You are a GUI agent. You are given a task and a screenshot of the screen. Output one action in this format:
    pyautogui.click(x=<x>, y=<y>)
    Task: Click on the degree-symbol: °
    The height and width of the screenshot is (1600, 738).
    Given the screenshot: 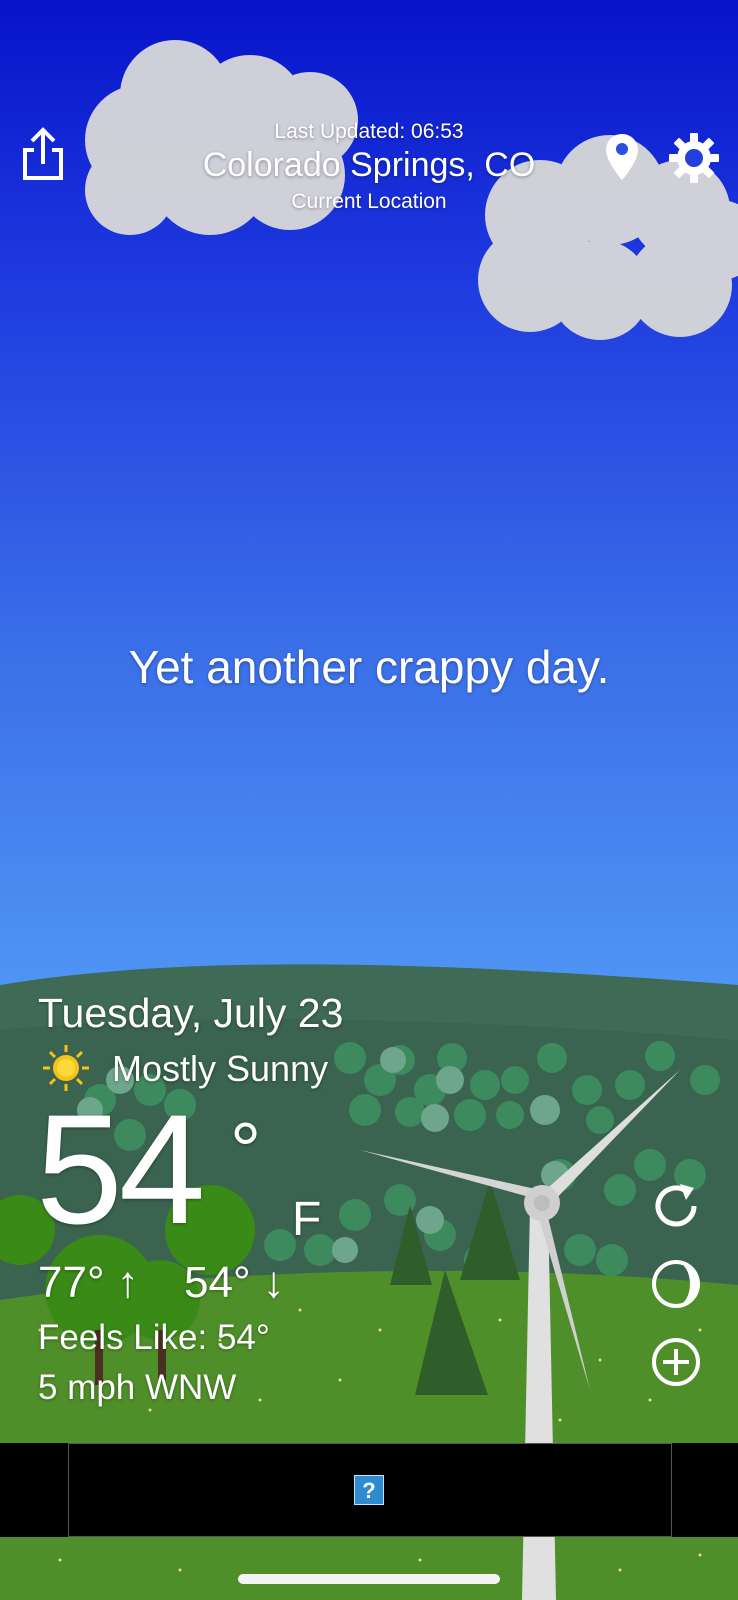 What is the action you would take?
    pyautogui.click(x=246, y=1150)
    